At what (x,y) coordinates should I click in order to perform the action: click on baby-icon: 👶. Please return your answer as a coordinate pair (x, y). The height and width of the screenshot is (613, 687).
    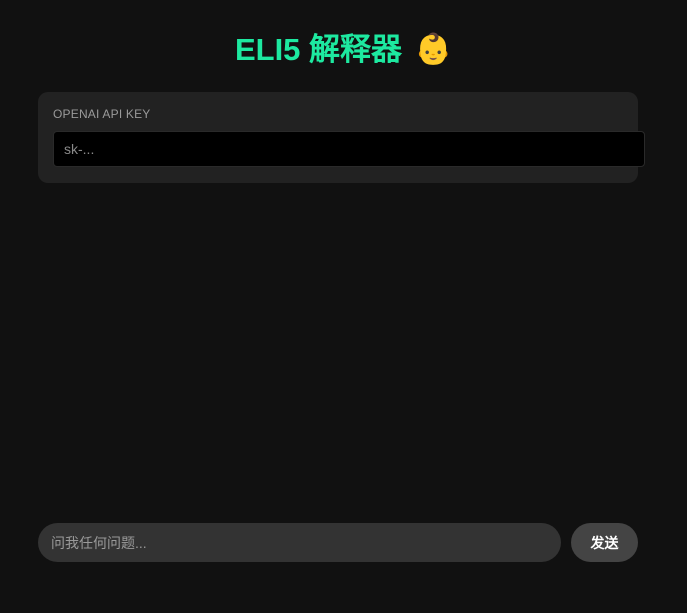
    Looking at the image, I should click on (433, 49).